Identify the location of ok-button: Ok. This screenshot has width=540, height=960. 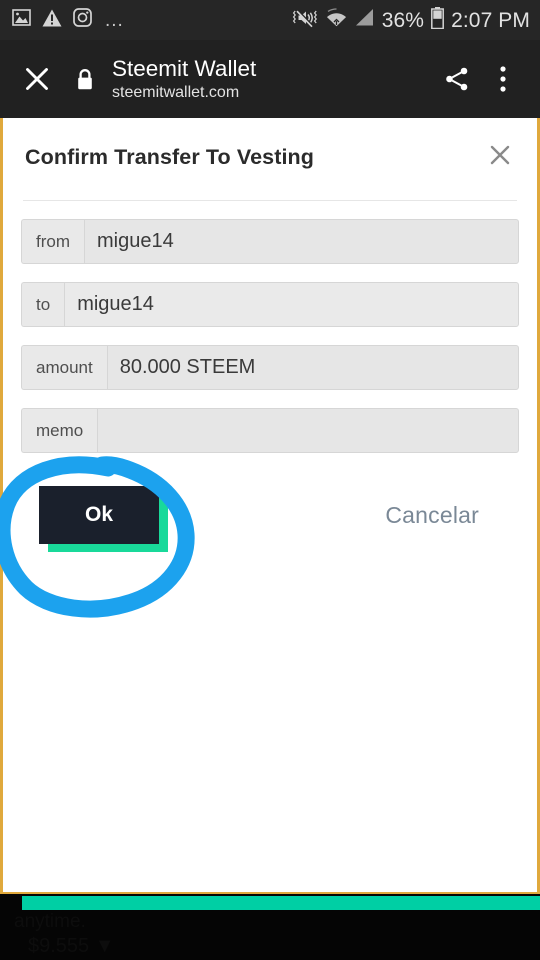
(99, 515).